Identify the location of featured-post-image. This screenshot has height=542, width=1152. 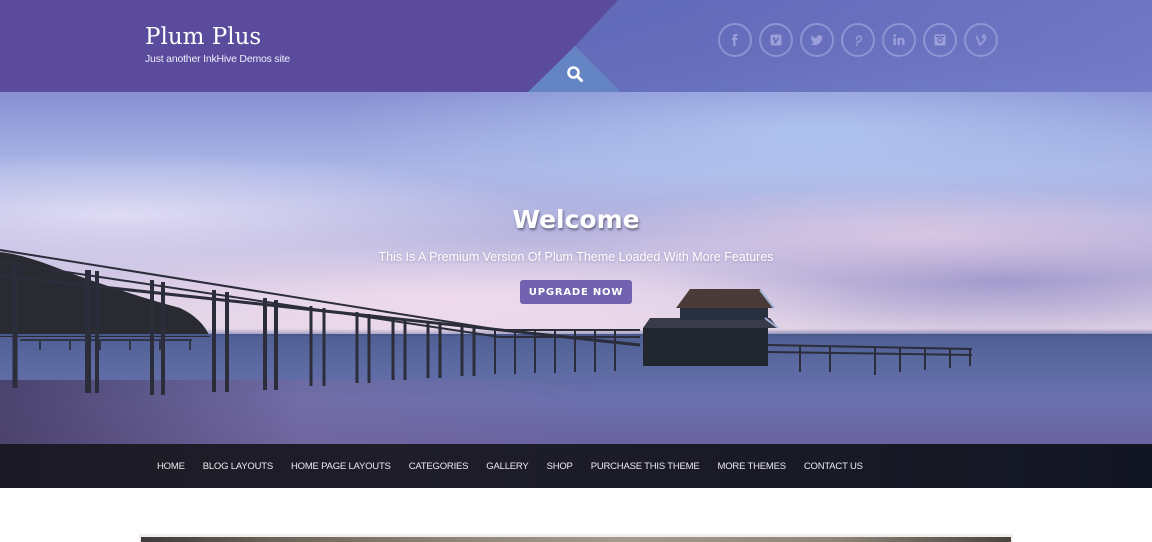
(576, 539).